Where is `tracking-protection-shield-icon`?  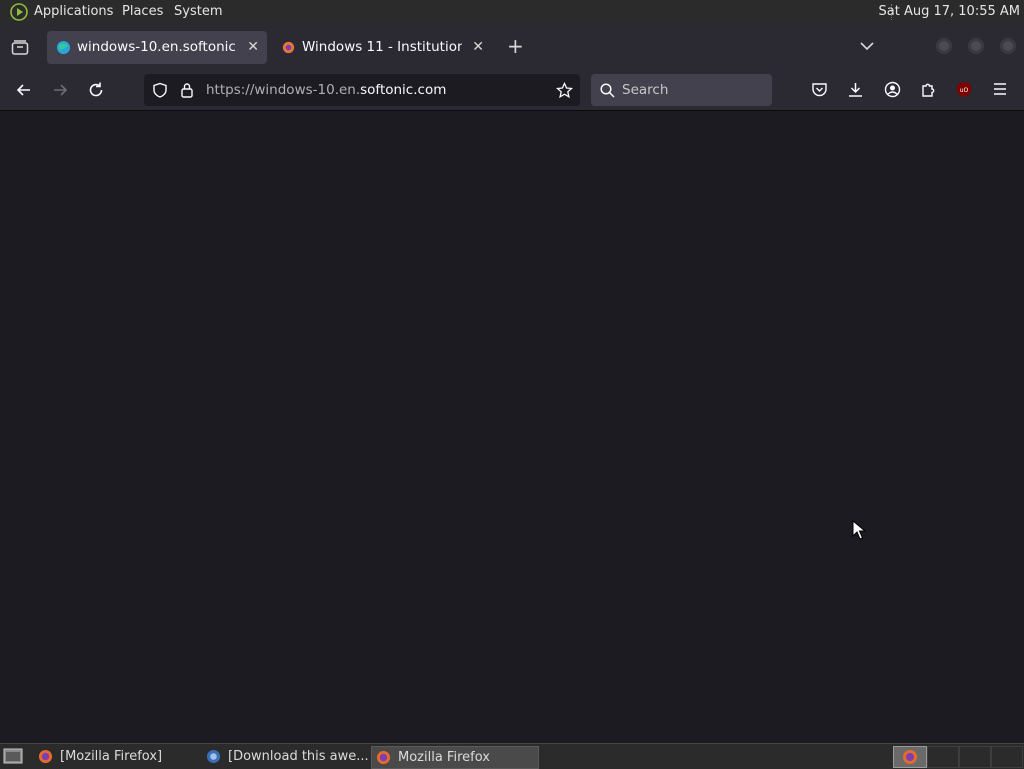 tracking-protection-shield-icon is located at coordinates (160, 90).